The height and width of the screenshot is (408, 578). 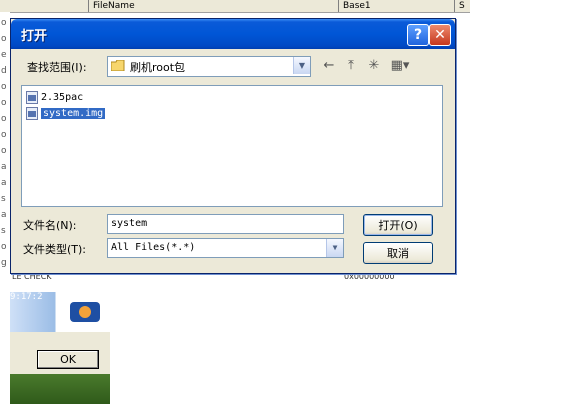 I want to click on background-table-left-edge: o o e d o o o o o a a s a s o g, so click(x=5, y=144).